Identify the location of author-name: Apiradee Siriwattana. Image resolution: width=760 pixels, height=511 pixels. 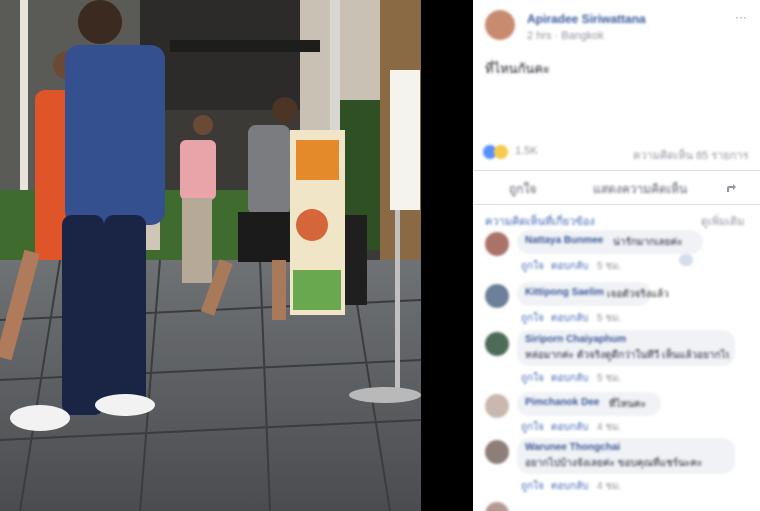
(586, 19).